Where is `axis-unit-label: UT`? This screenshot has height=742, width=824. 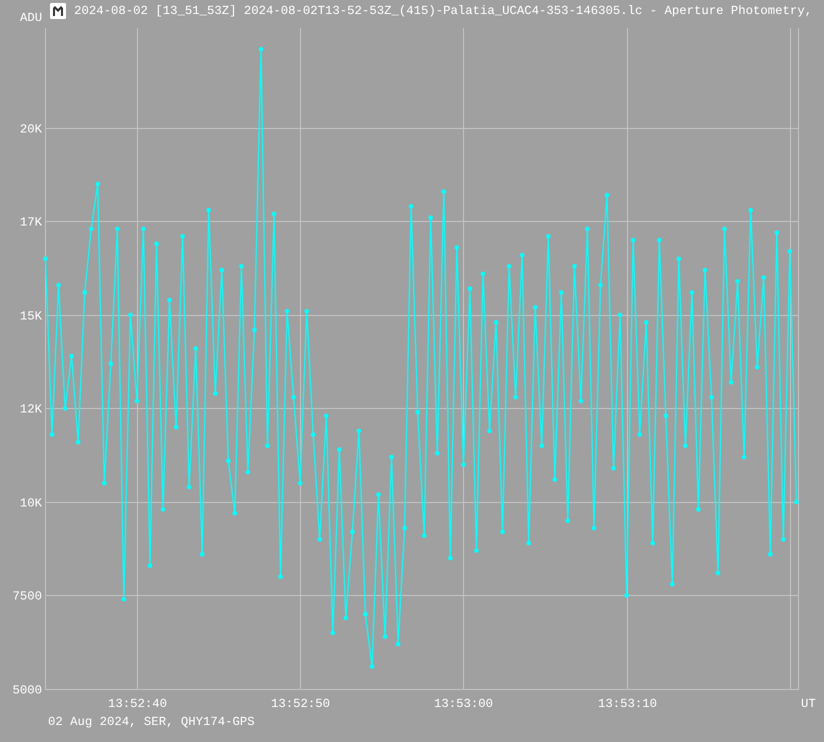 axis-unit-label: UT is located at coordinates (808, 704).